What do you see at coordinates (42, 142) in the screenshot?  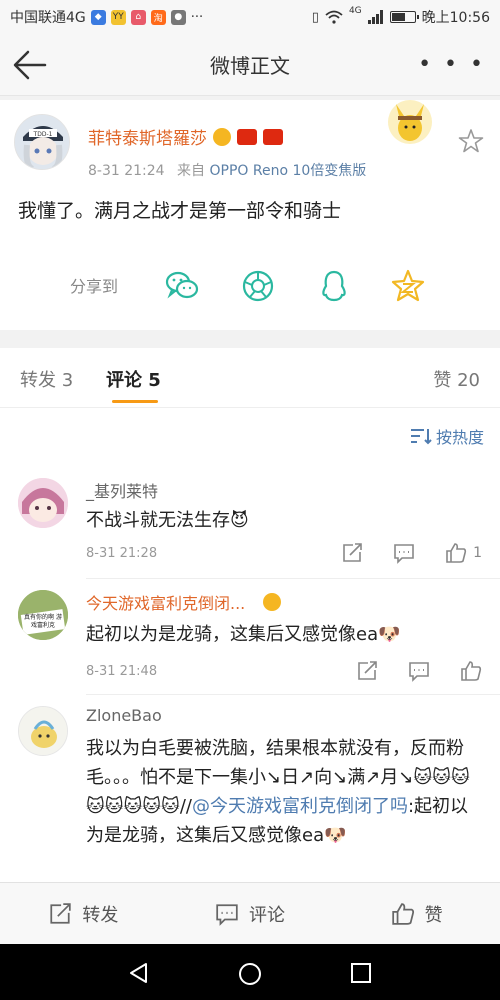 I see `post-author-avatar: TDD-1` at bounding box center [42, 142].